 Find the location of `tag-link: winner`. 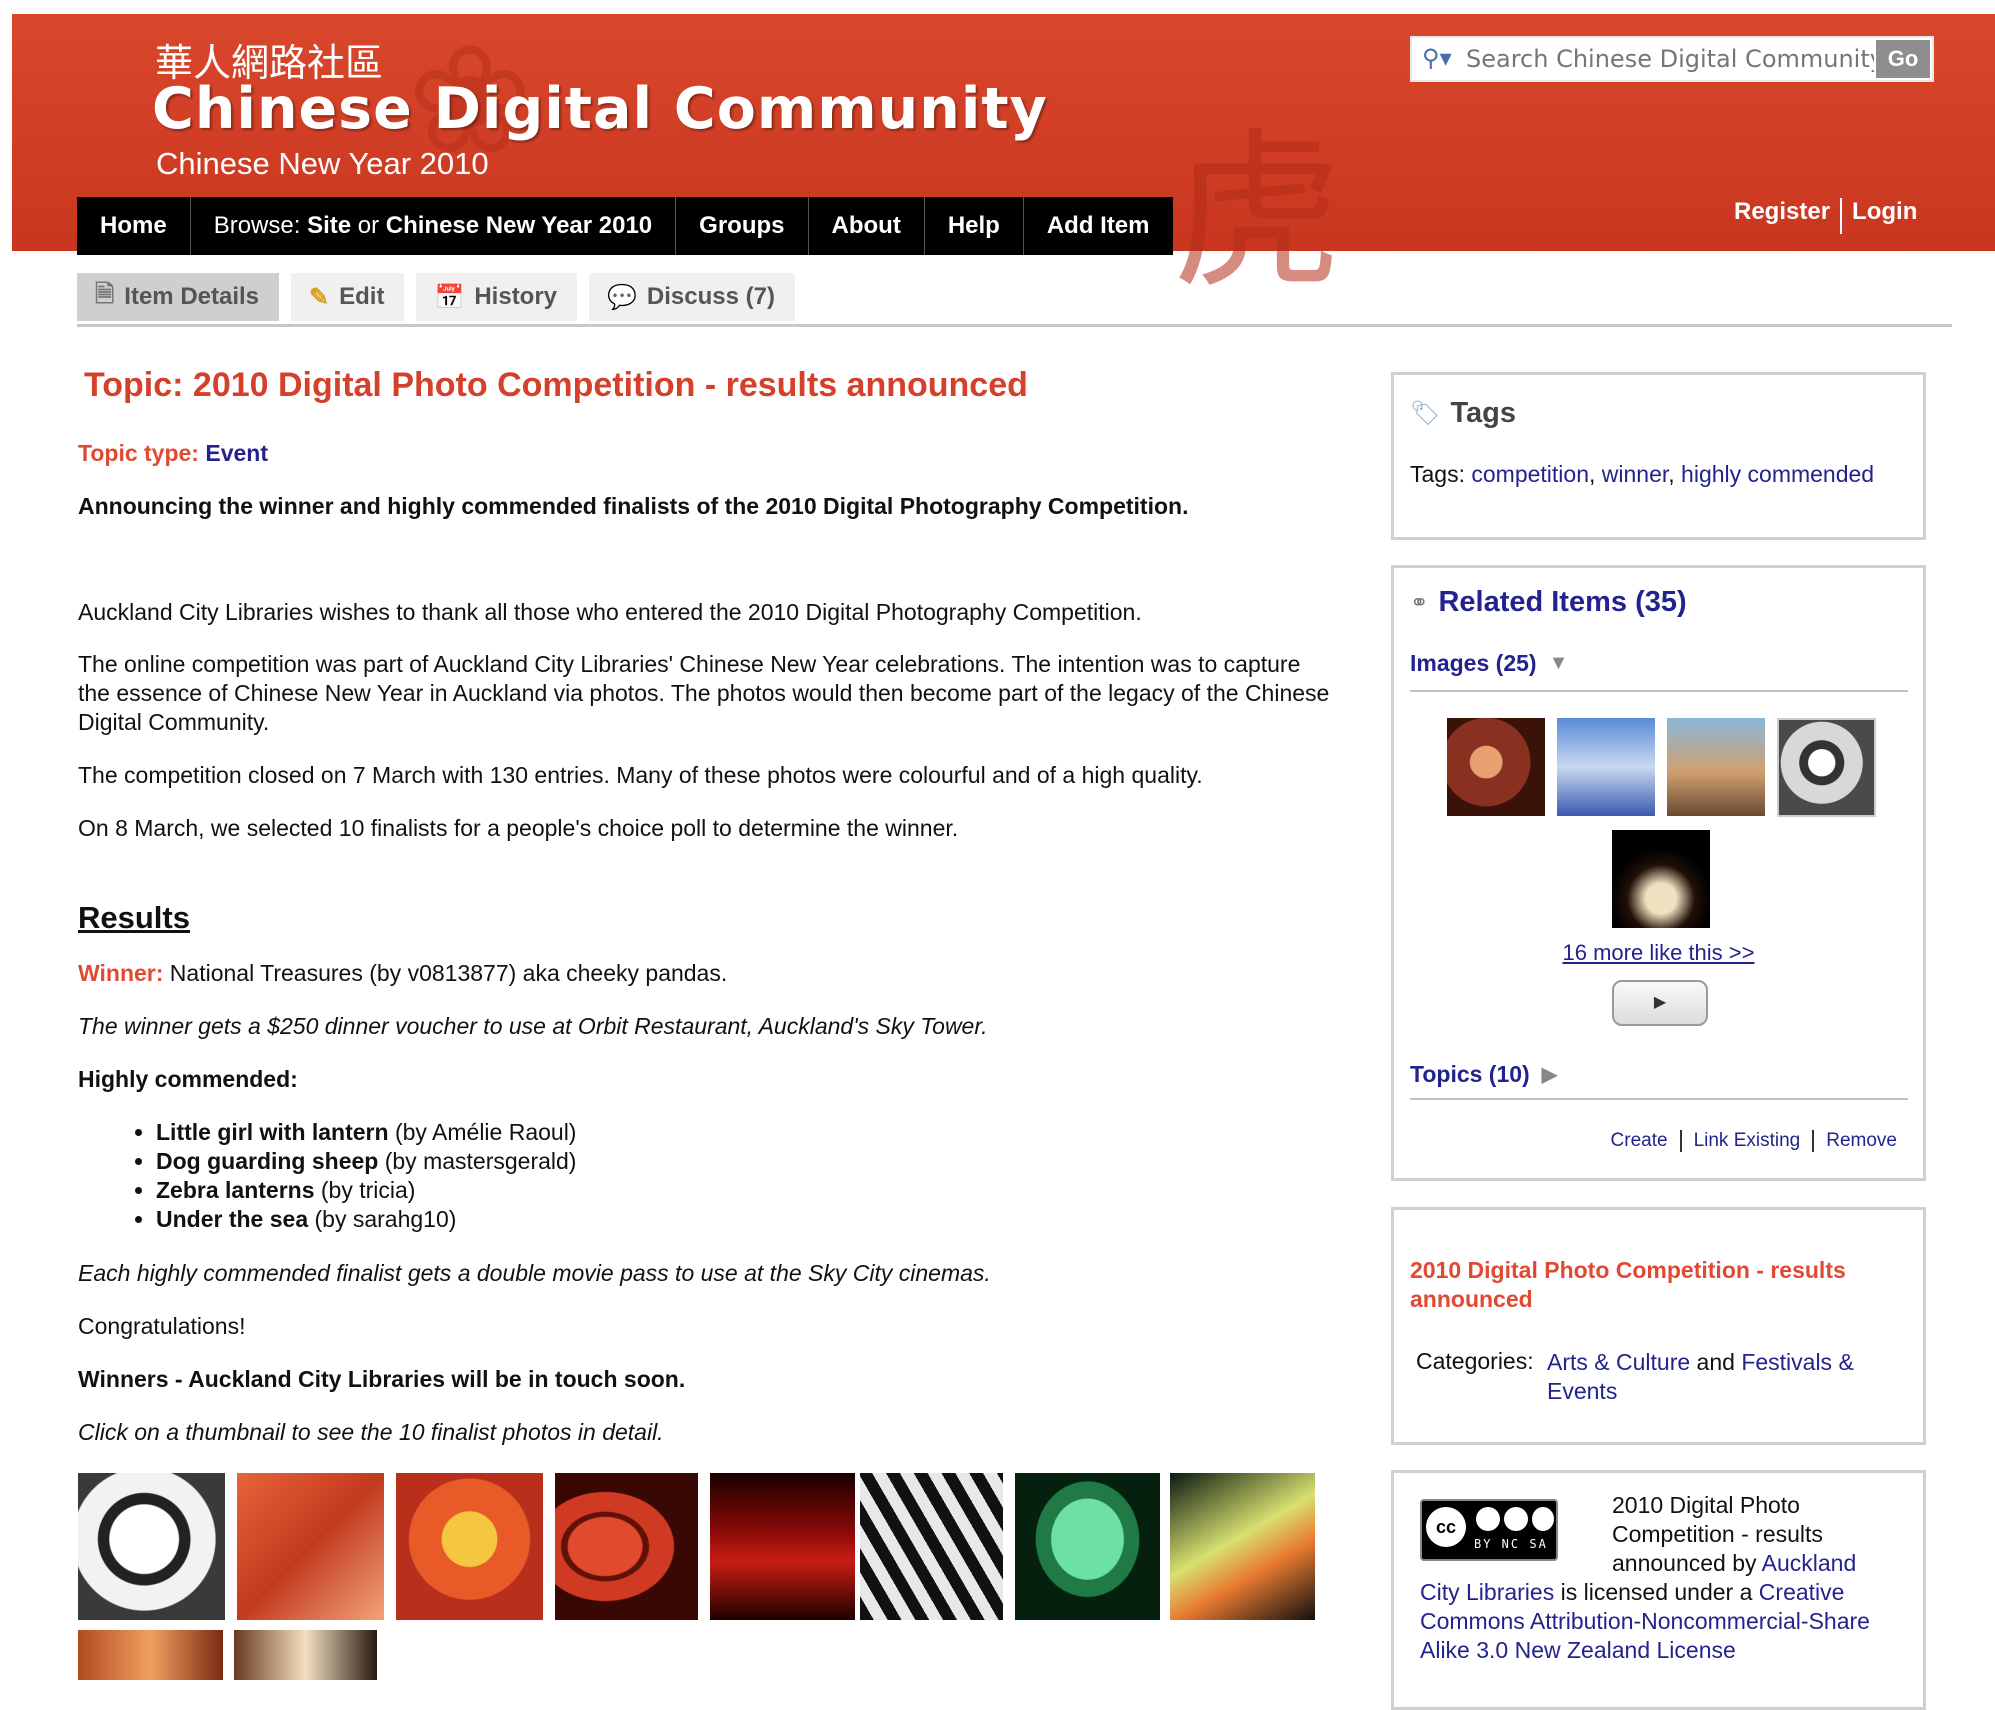

tag-link: winner is located at coordinates (1635, 474).